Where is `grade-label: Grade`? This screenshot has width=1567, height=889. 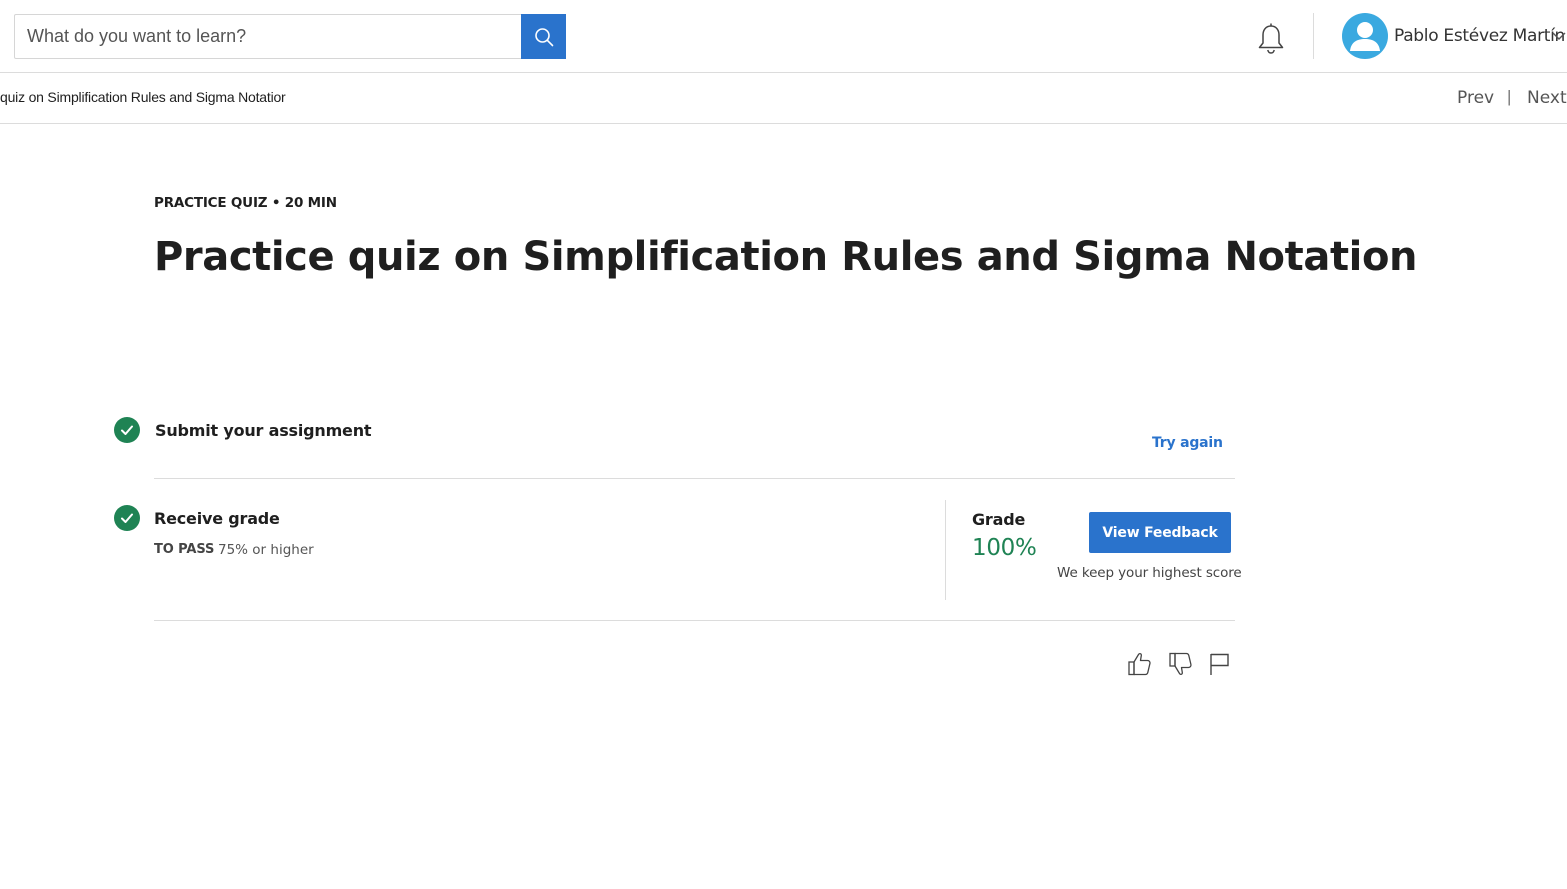 grade-label: Grade is located at coordinates (999, 519).